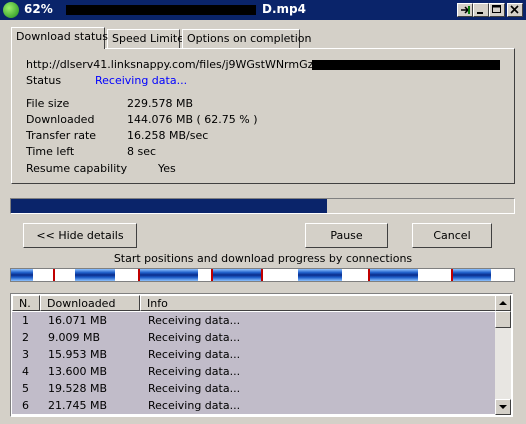  What do you see at coordinates (160, 103) in the screenshot?
I see `file-size-value: 229.578 MB` at bounding box center [160, 103].